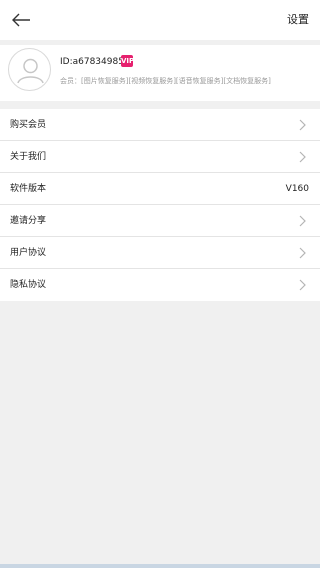 The image size is (320, 568). Describe the element at coordinates (160, 253) in the screenshot. I see `menu-item-user-agreement: 用户协议` at that location.